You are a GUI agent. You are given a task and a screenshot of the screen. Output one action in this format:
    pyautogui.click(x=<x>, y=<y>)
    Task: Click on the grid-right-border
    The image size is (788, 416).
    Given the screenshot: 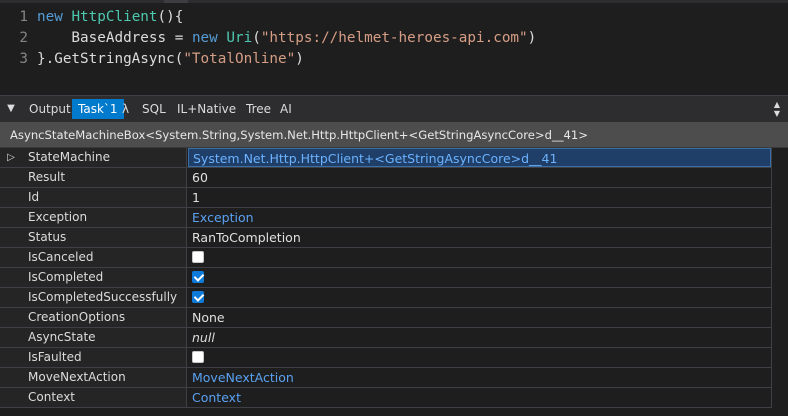 What is the action you would take?
    pyautogui.click(x=771, y=278)
    